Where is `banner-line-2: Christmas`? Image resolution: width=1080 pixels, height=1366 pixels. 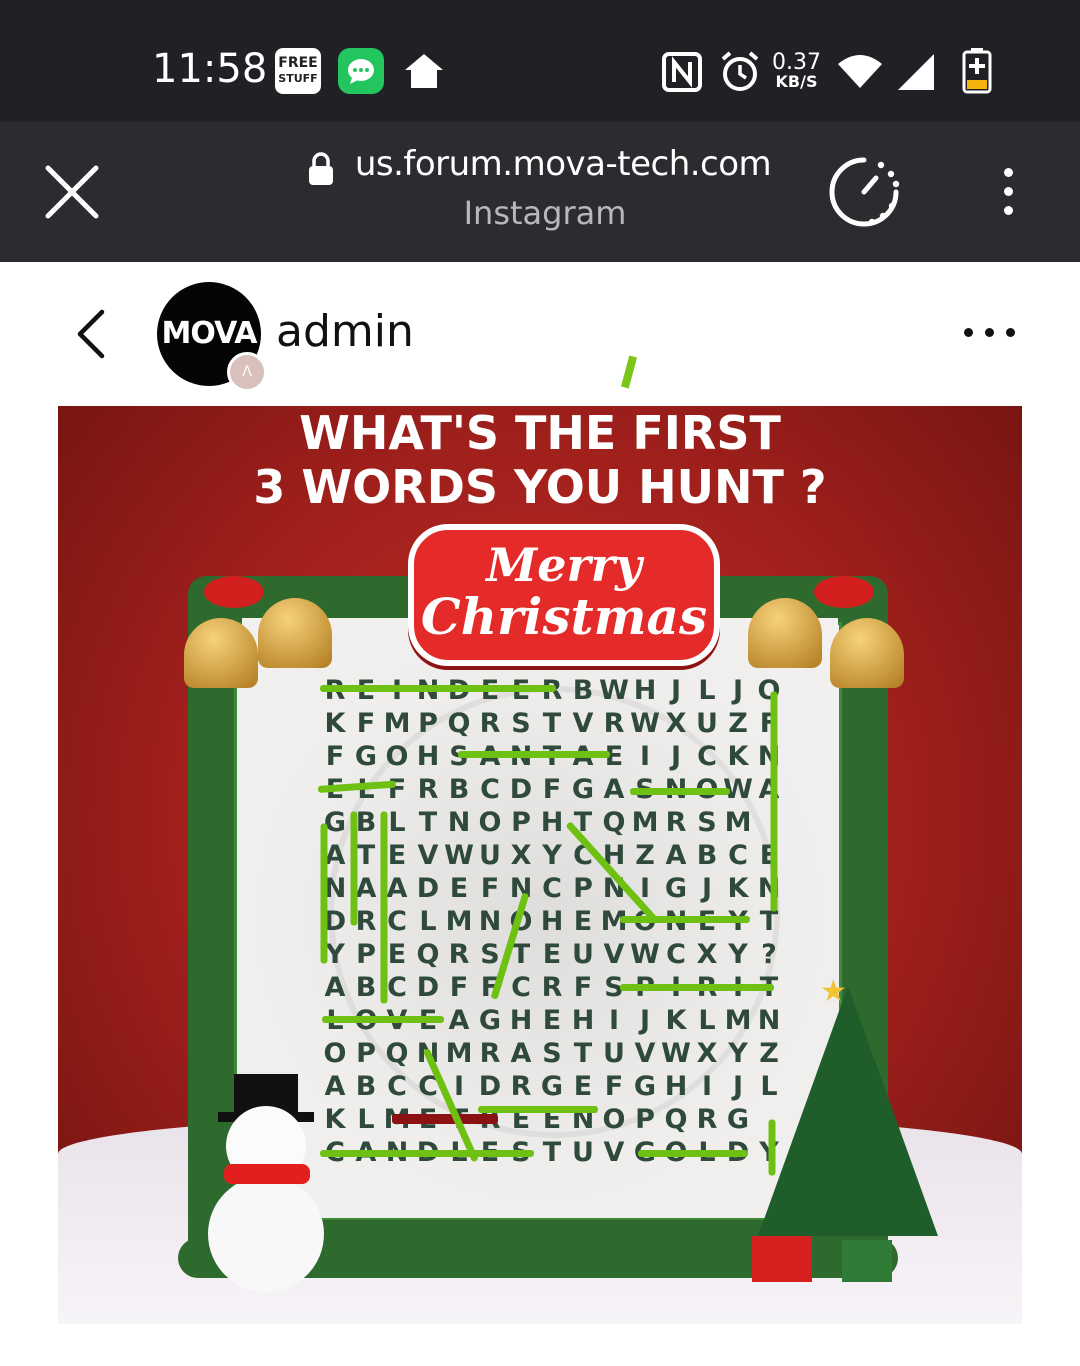
banner-line-2: Christmas is located at coordinates (564, 616).